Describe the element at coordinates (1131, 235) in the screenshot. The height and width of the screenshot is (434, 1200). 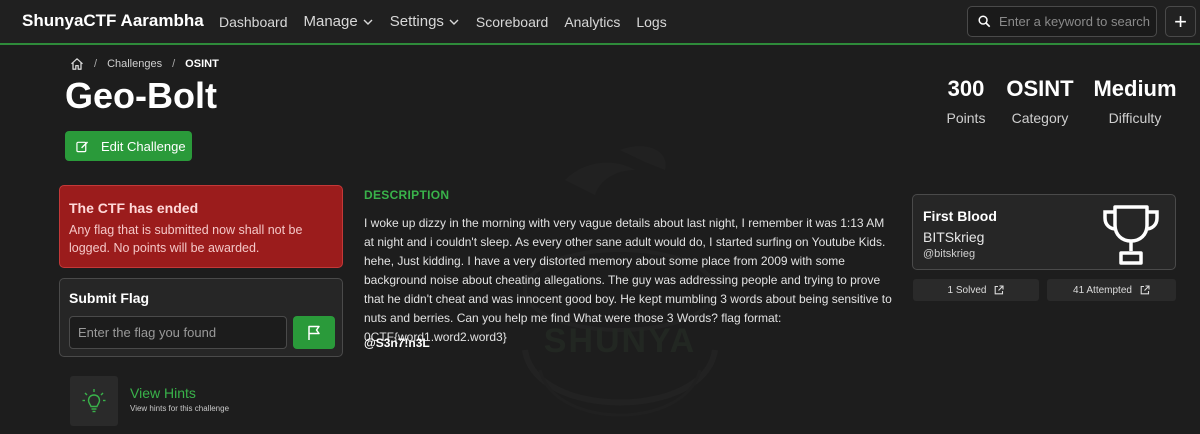
I see `trophy-icon` at that location.